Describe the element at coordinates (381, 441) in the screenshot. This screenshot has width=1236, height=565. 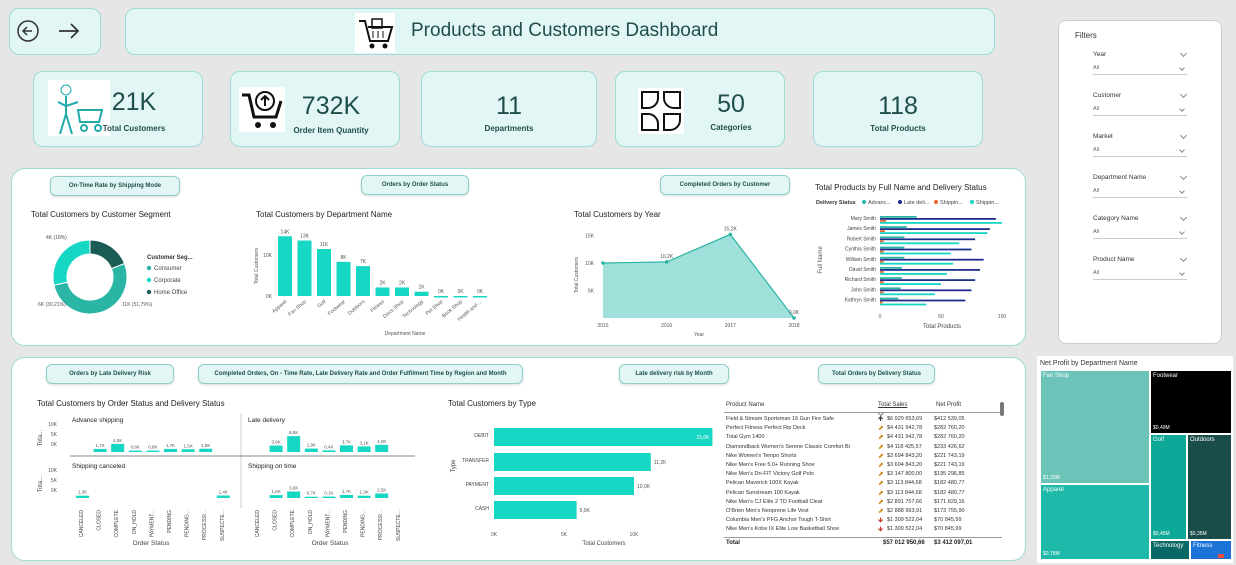
I see `data-label: 4,0K` at that location.